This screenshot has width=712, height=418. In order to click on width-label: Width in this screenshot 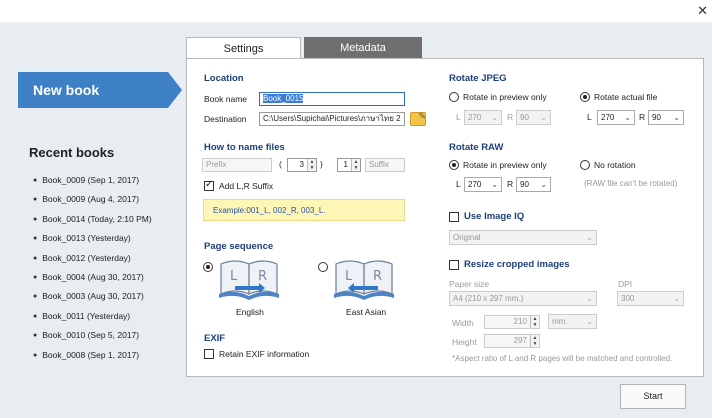, I will do `click(463, 323)`.